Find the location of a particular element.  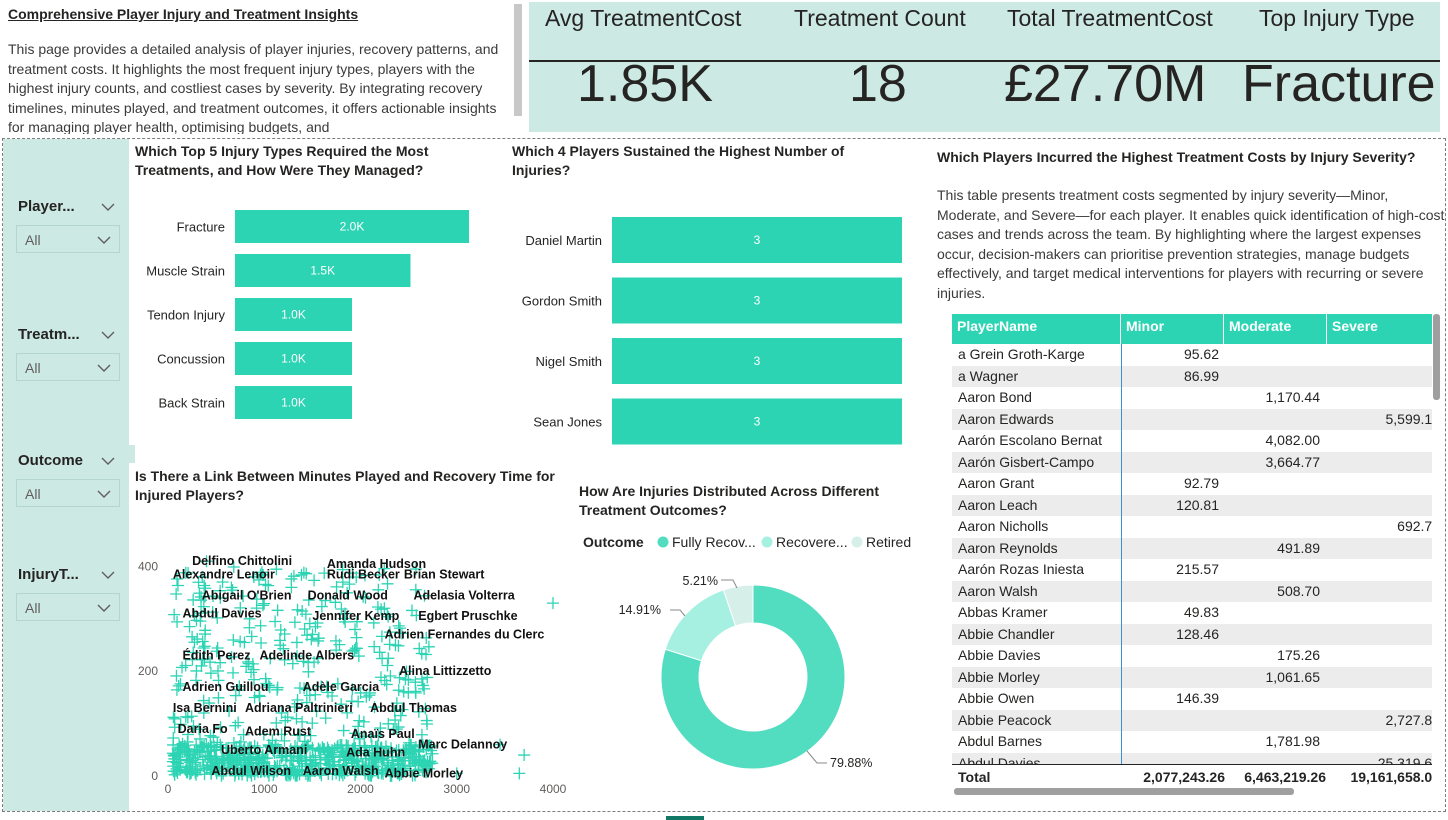

table-row: Abbie Owen 146.39 is located at coordinates (1192, 699).